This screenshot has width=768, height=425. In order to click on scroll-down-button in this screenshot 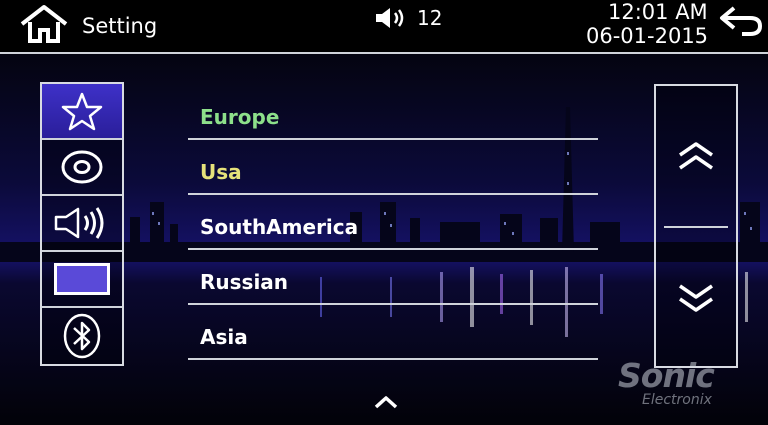, I will do `click(696, 298)`.